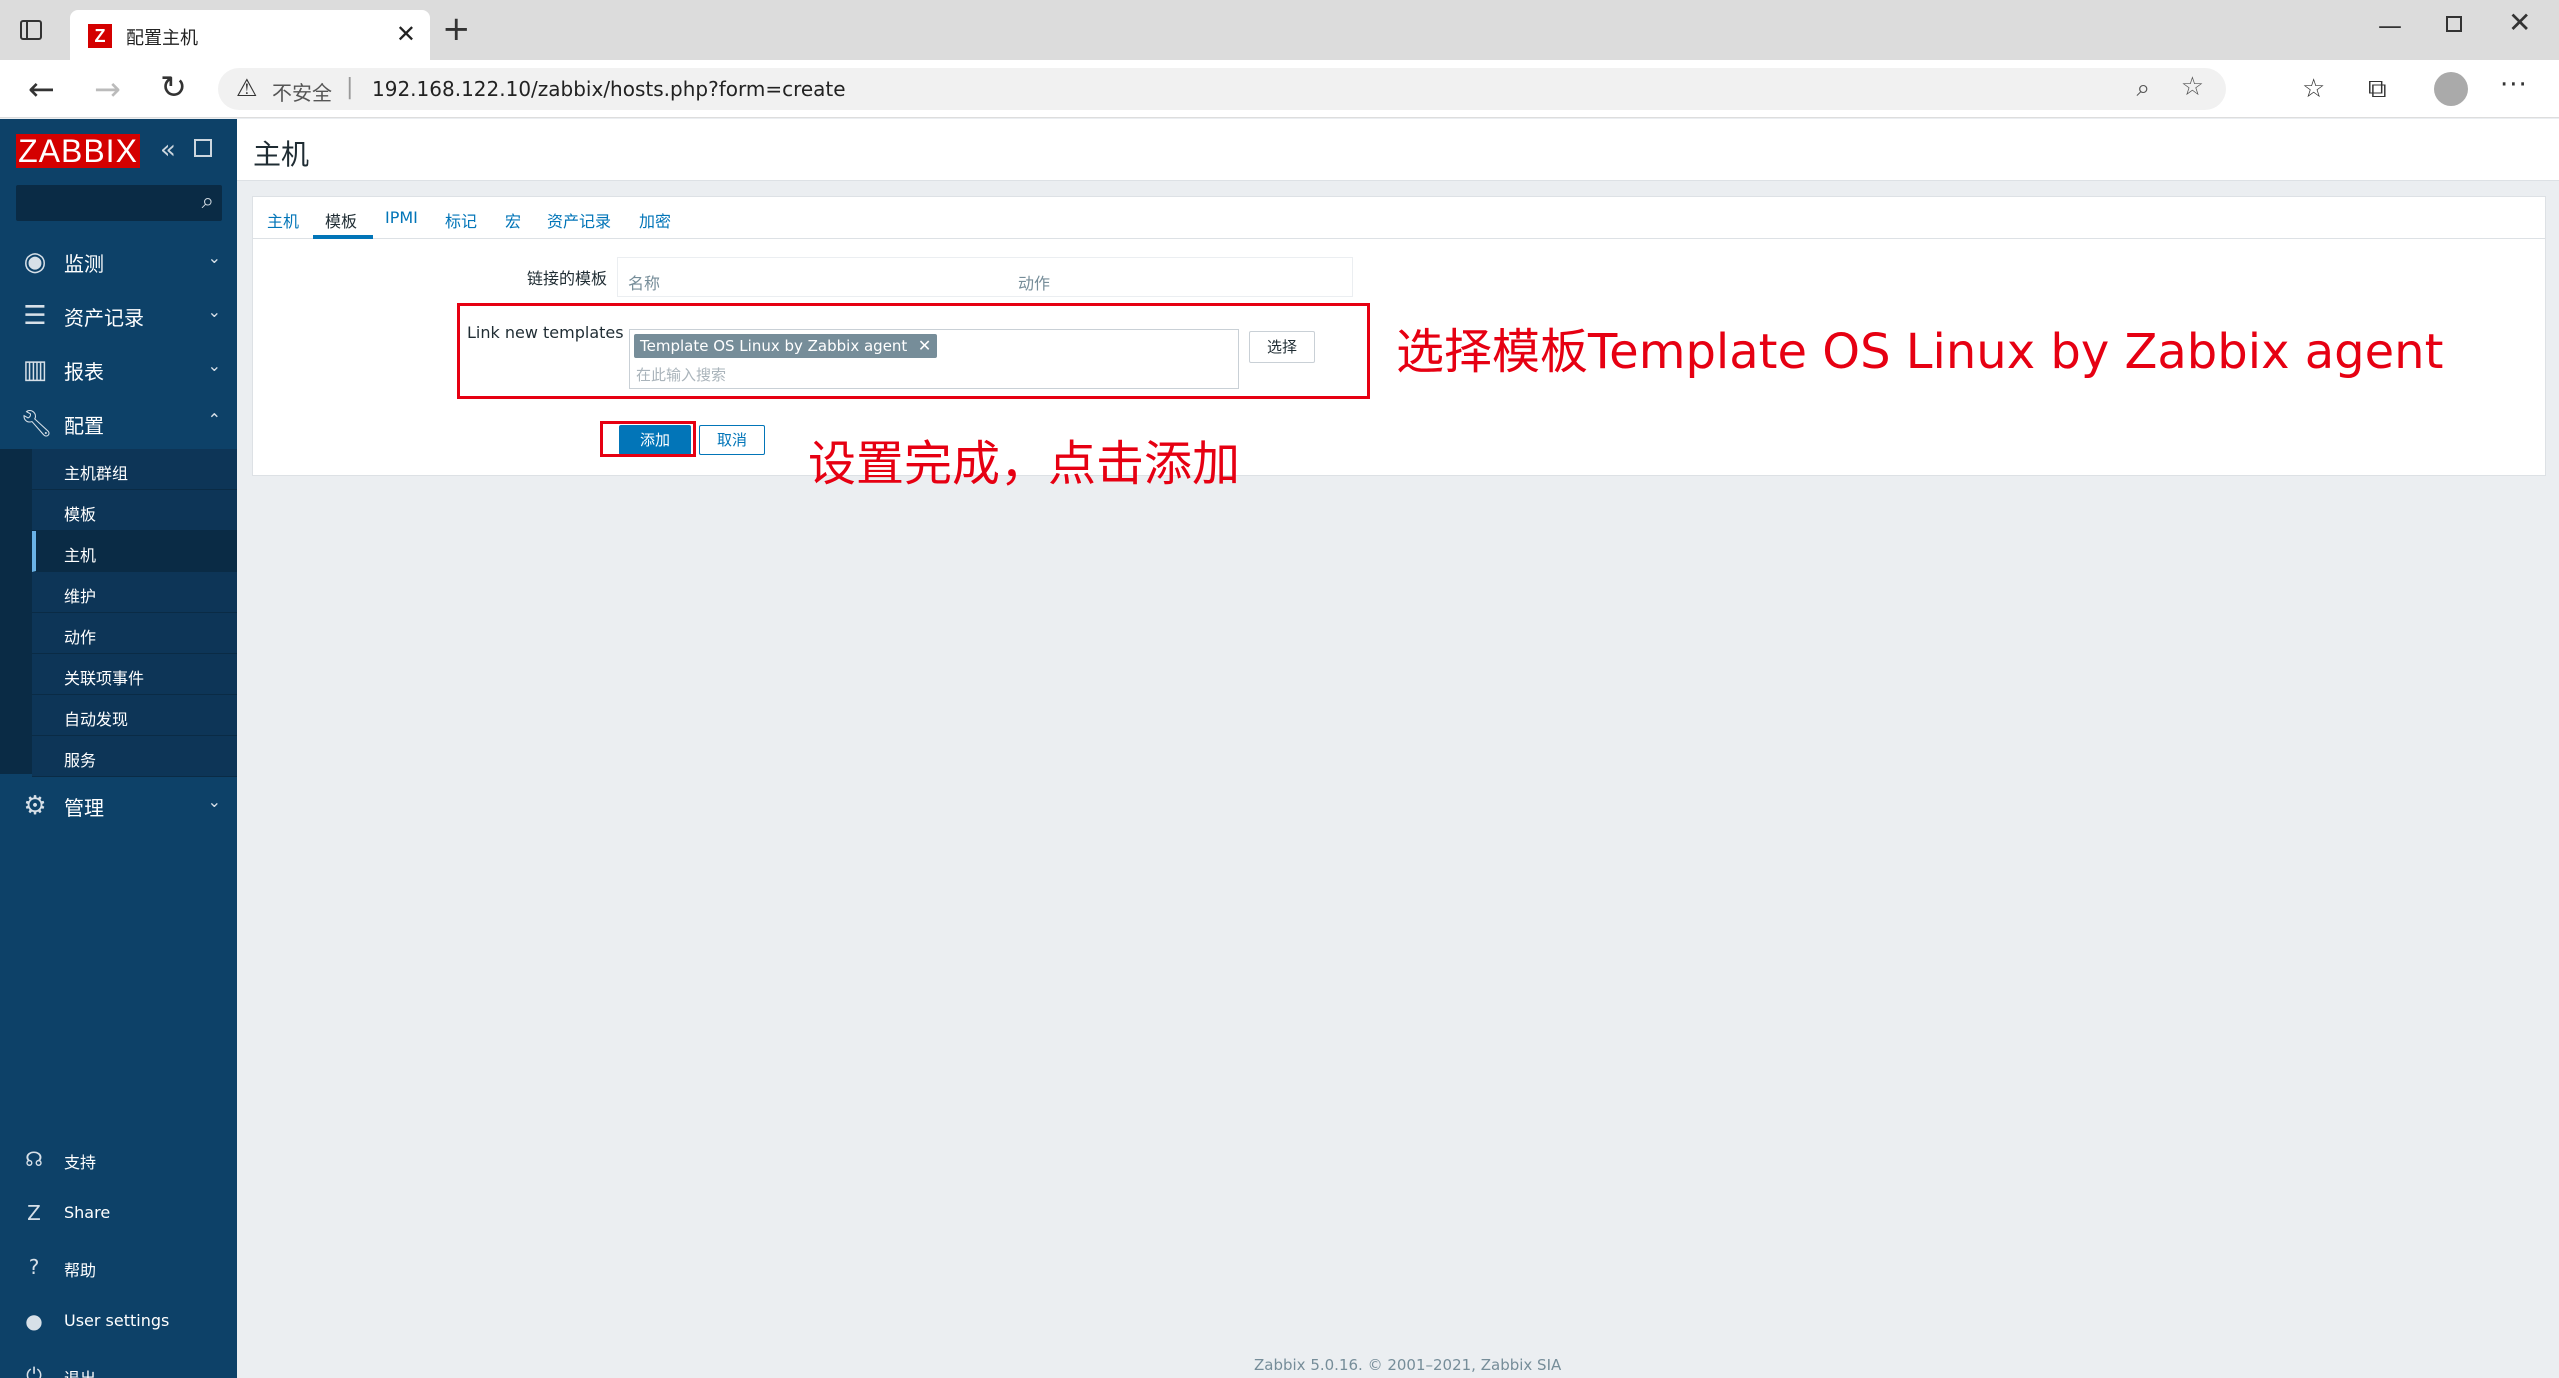 Image resolution: width=2559 pixels, height=1378 pixels. I want to click on submenu-host-groups: 主机群组, so click(134, 469).